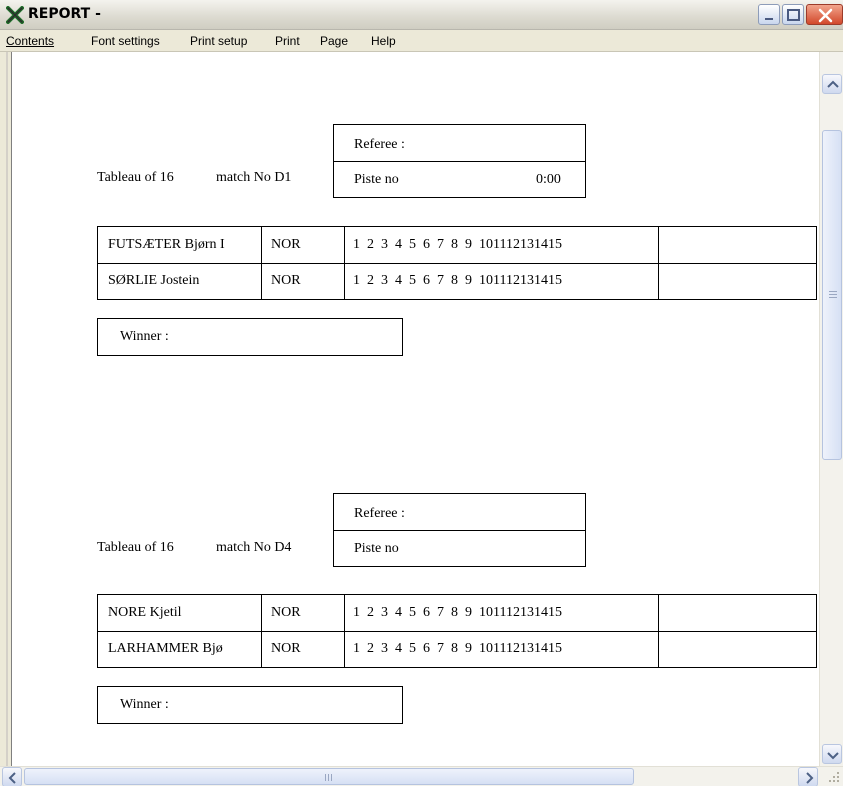 The image size is (843, 786). I want to click on chevron-right-icon, so click(810, 778).